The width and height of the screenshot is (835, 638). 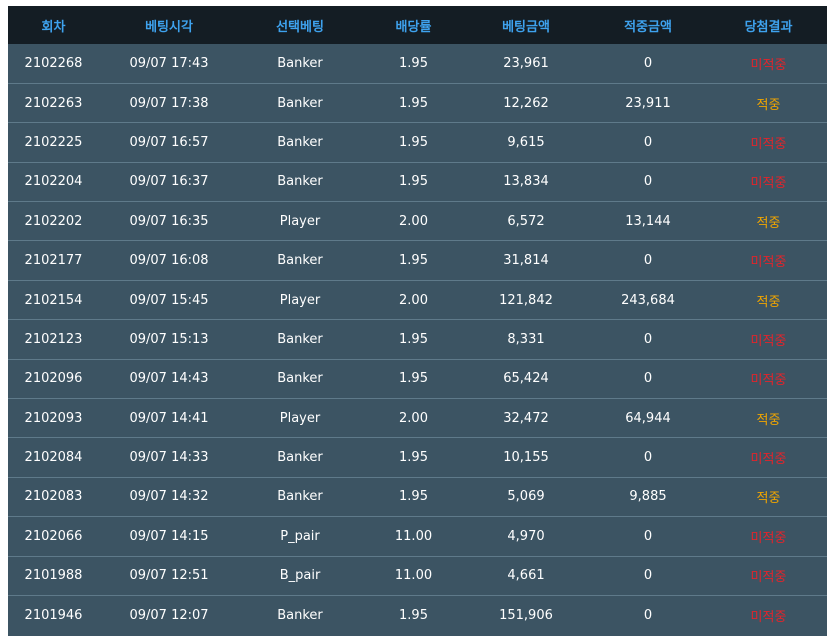 I want to click on cell-round: 2102066, so click(x=53, y=536).